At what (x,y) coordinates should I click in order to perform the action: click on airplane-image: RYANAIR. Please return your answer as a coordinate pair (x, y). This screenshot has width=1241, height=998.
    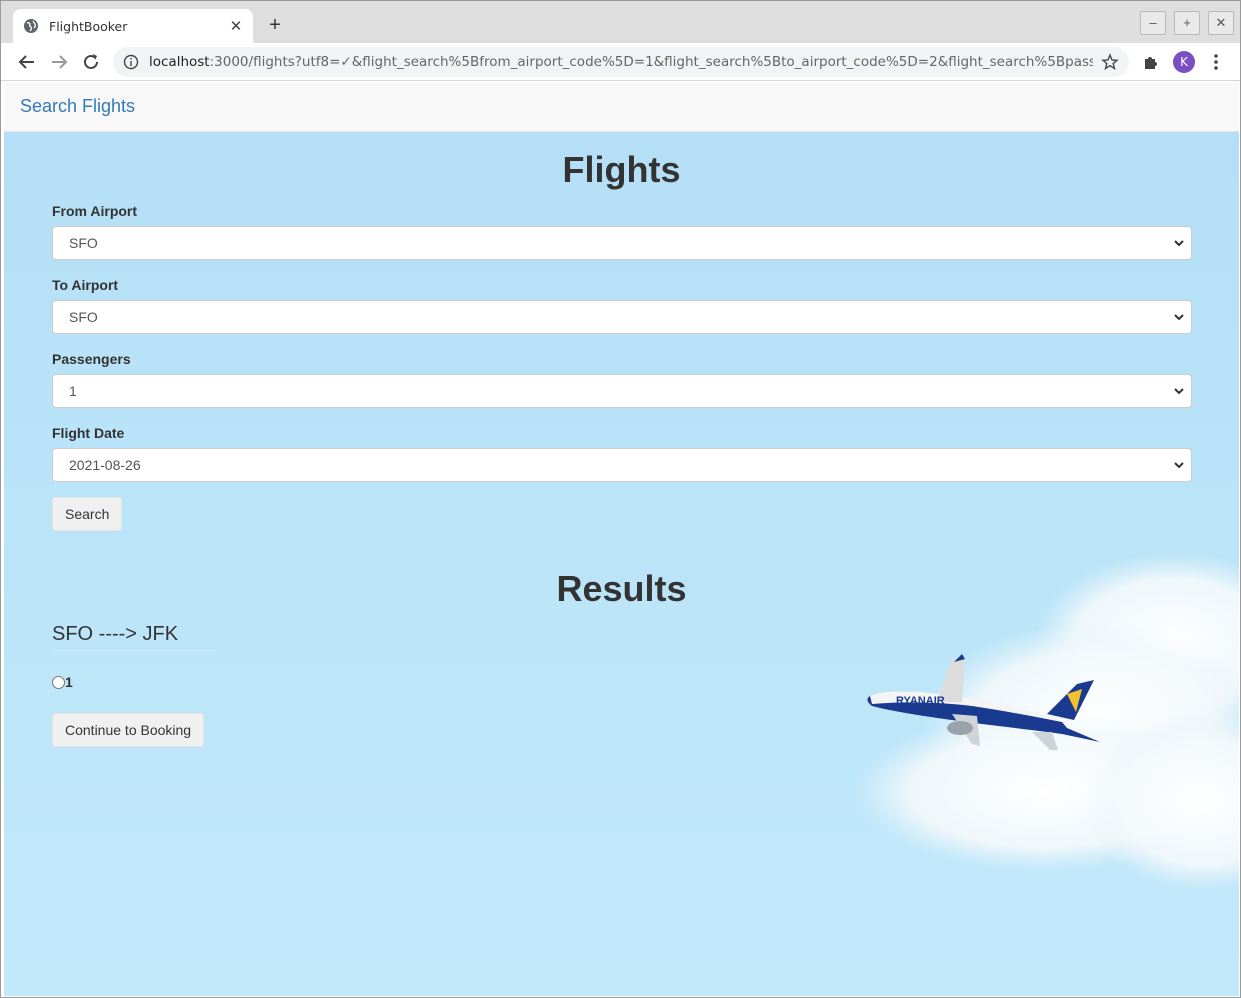
    Looking at the image, I should click on (983, 702).